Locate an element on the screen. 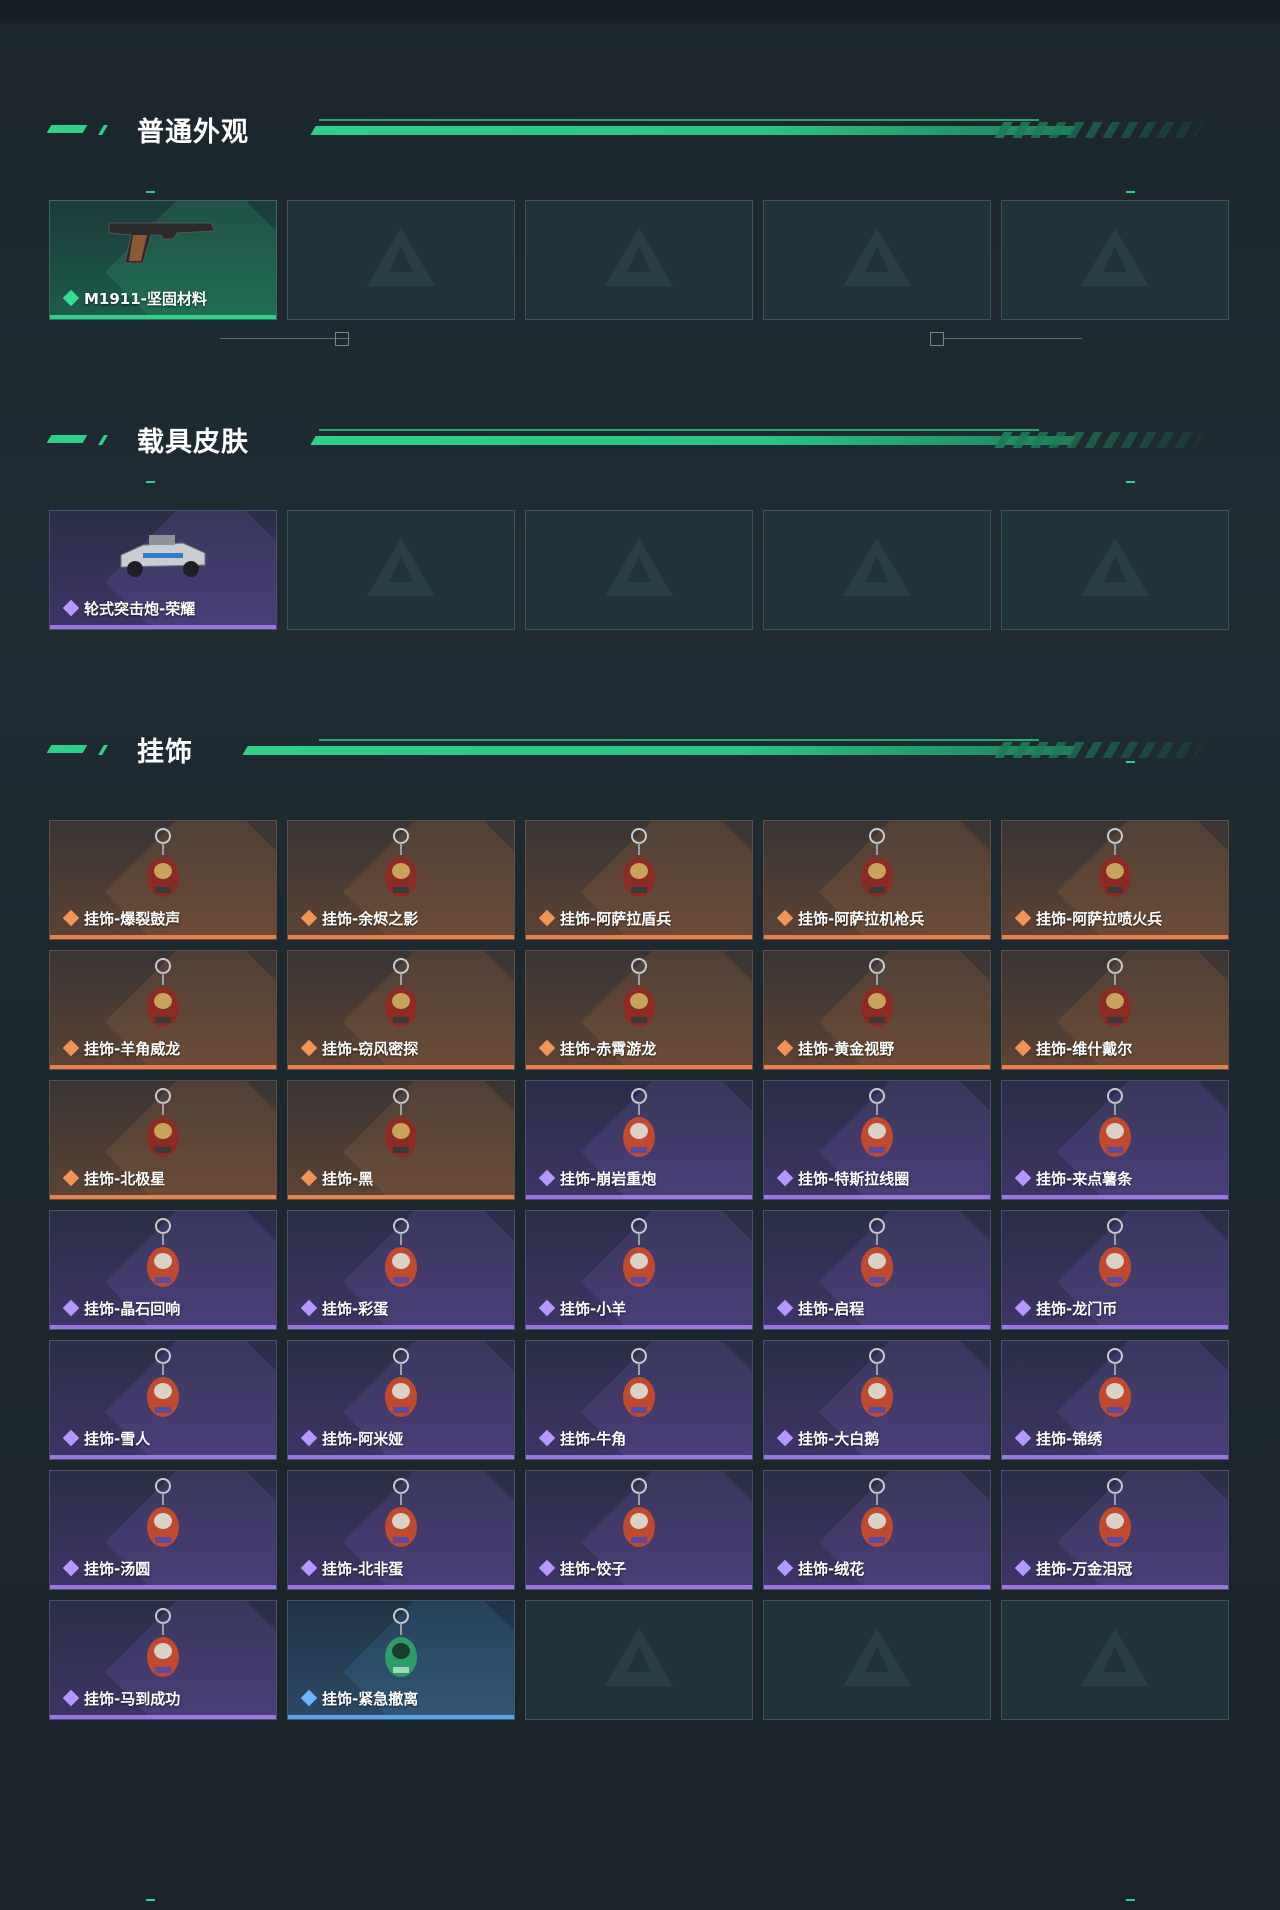  item-card: 挂饰-维什戴尔 is located at coordinates (1115, 1010).